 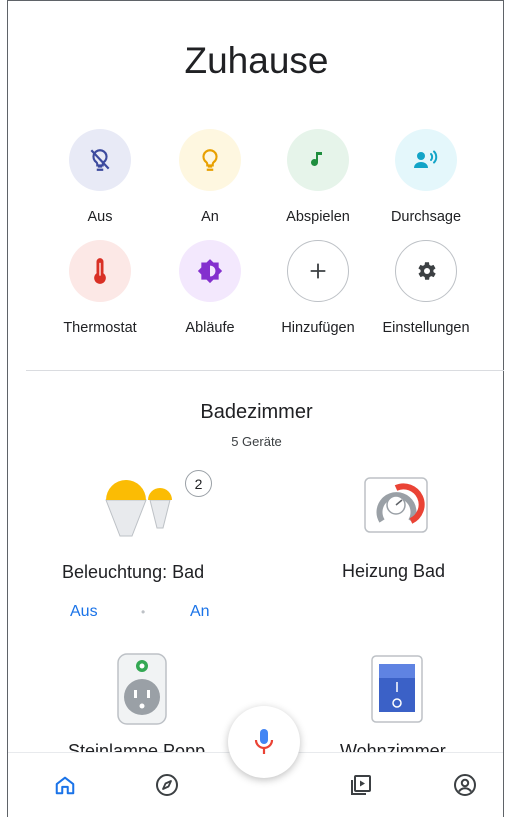 What do you see at coordinates (198, 483) in the screenshot?
I see `device-count-badge: 2` at bounding box center [198, 483].